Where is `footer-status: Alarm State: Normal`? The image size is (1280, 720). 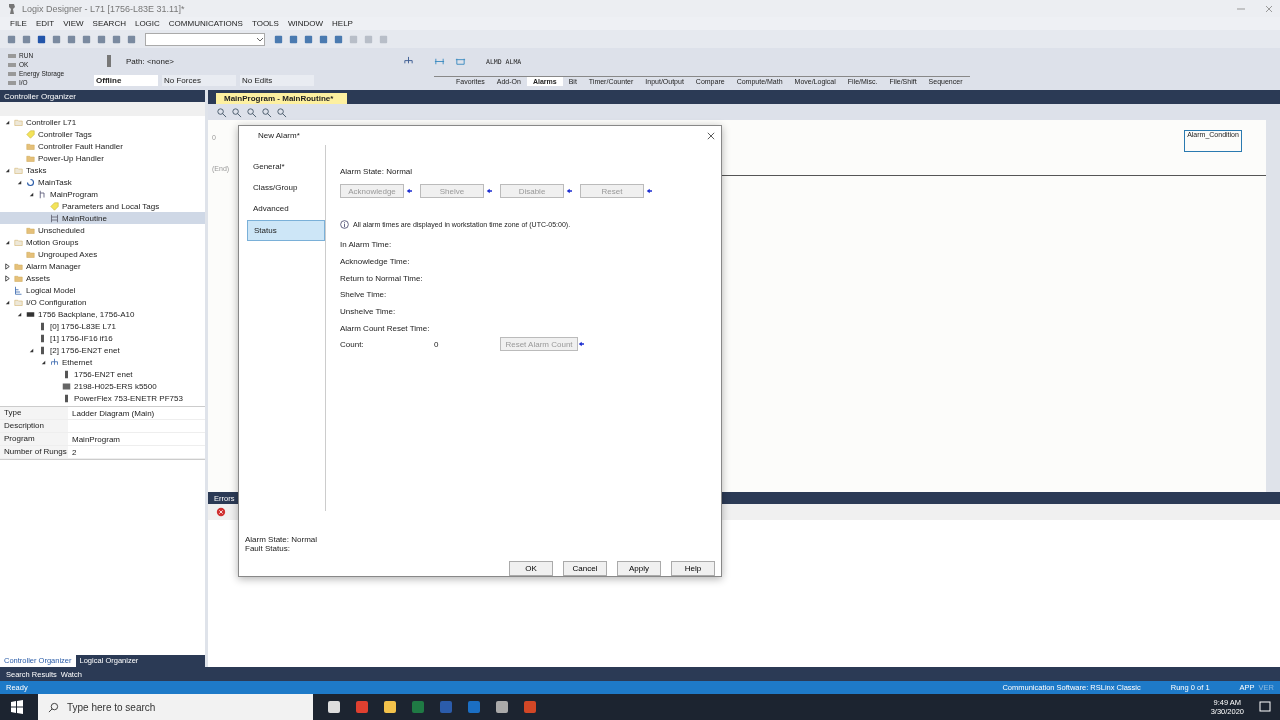
footer-status: Alarm State: Normal is located at coordinates (282, 539).